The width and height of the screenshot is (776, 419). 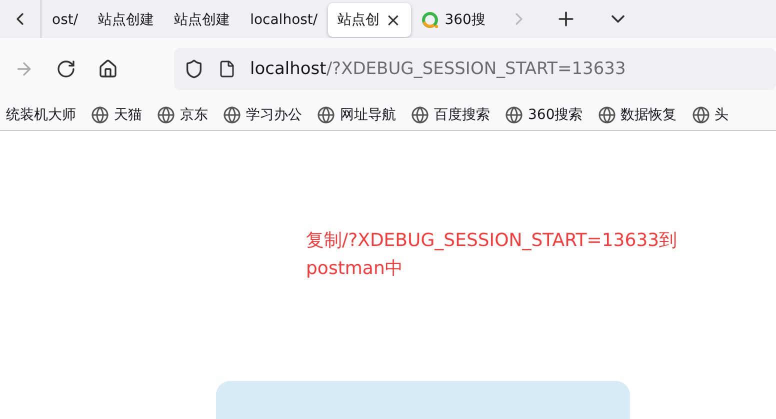 What do you see at coordinates (66, 69) in the screenshot?
I see `reload-icon` at bounding box center [66, 69].